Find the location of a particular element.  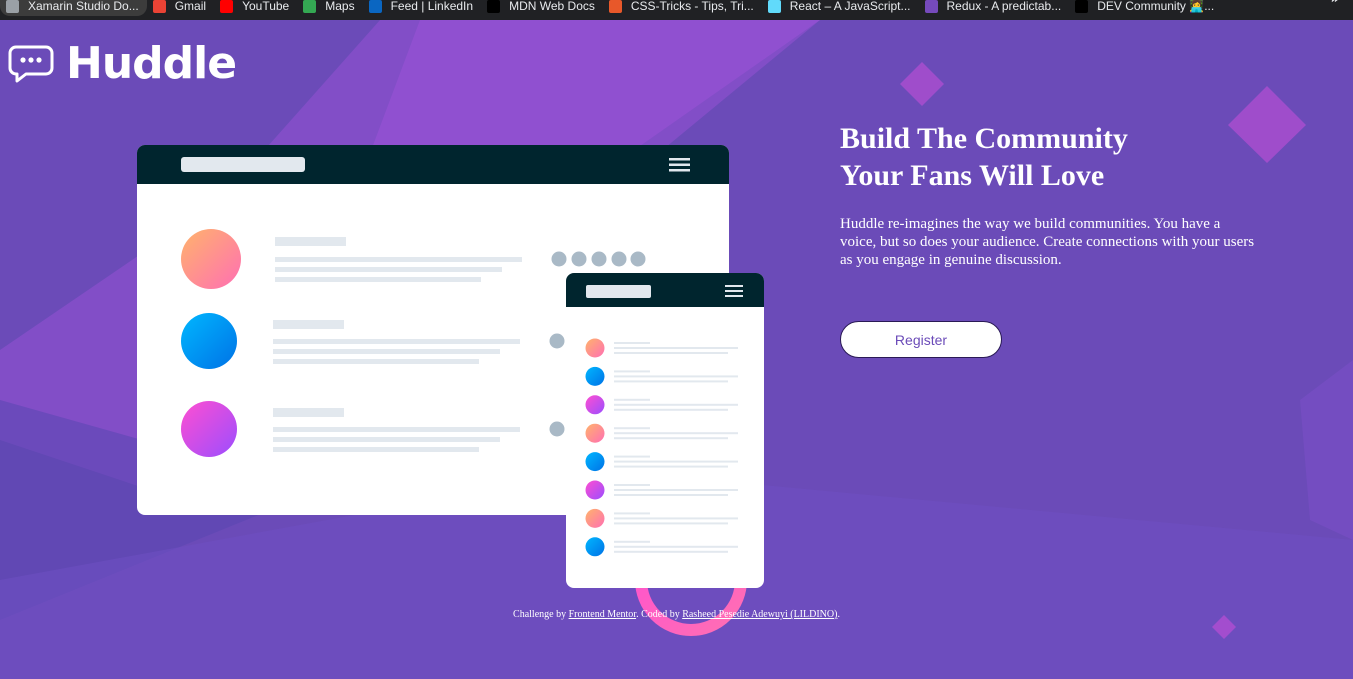

linkedin-icon is located at coordinates (375, 6).